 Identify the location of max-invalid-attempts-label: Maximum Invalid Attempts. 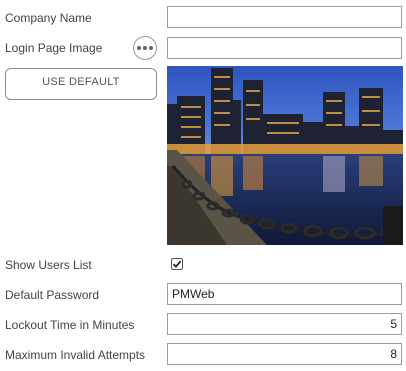
(75, 355).